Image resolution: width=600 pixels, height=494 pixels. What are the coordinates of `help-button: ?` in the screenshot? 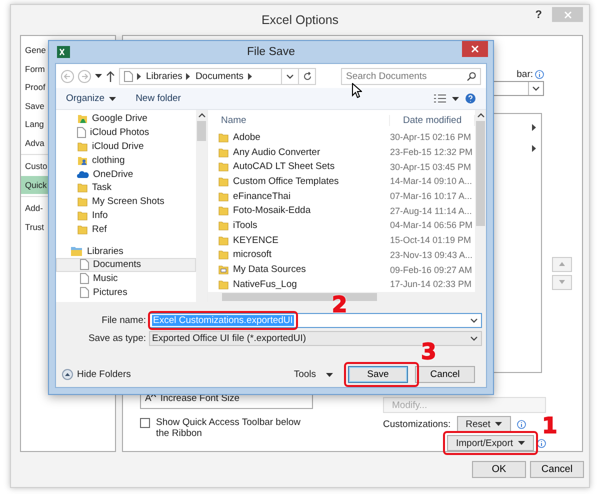 It's located at (538, 14).